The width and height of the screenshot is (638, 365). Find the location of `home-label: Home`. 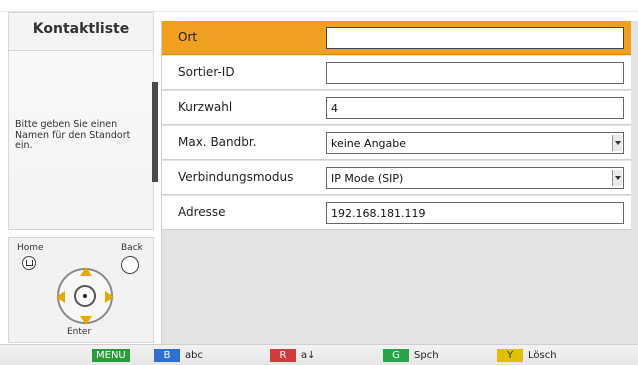

home-label: Home is located at coordinates (30, 248).